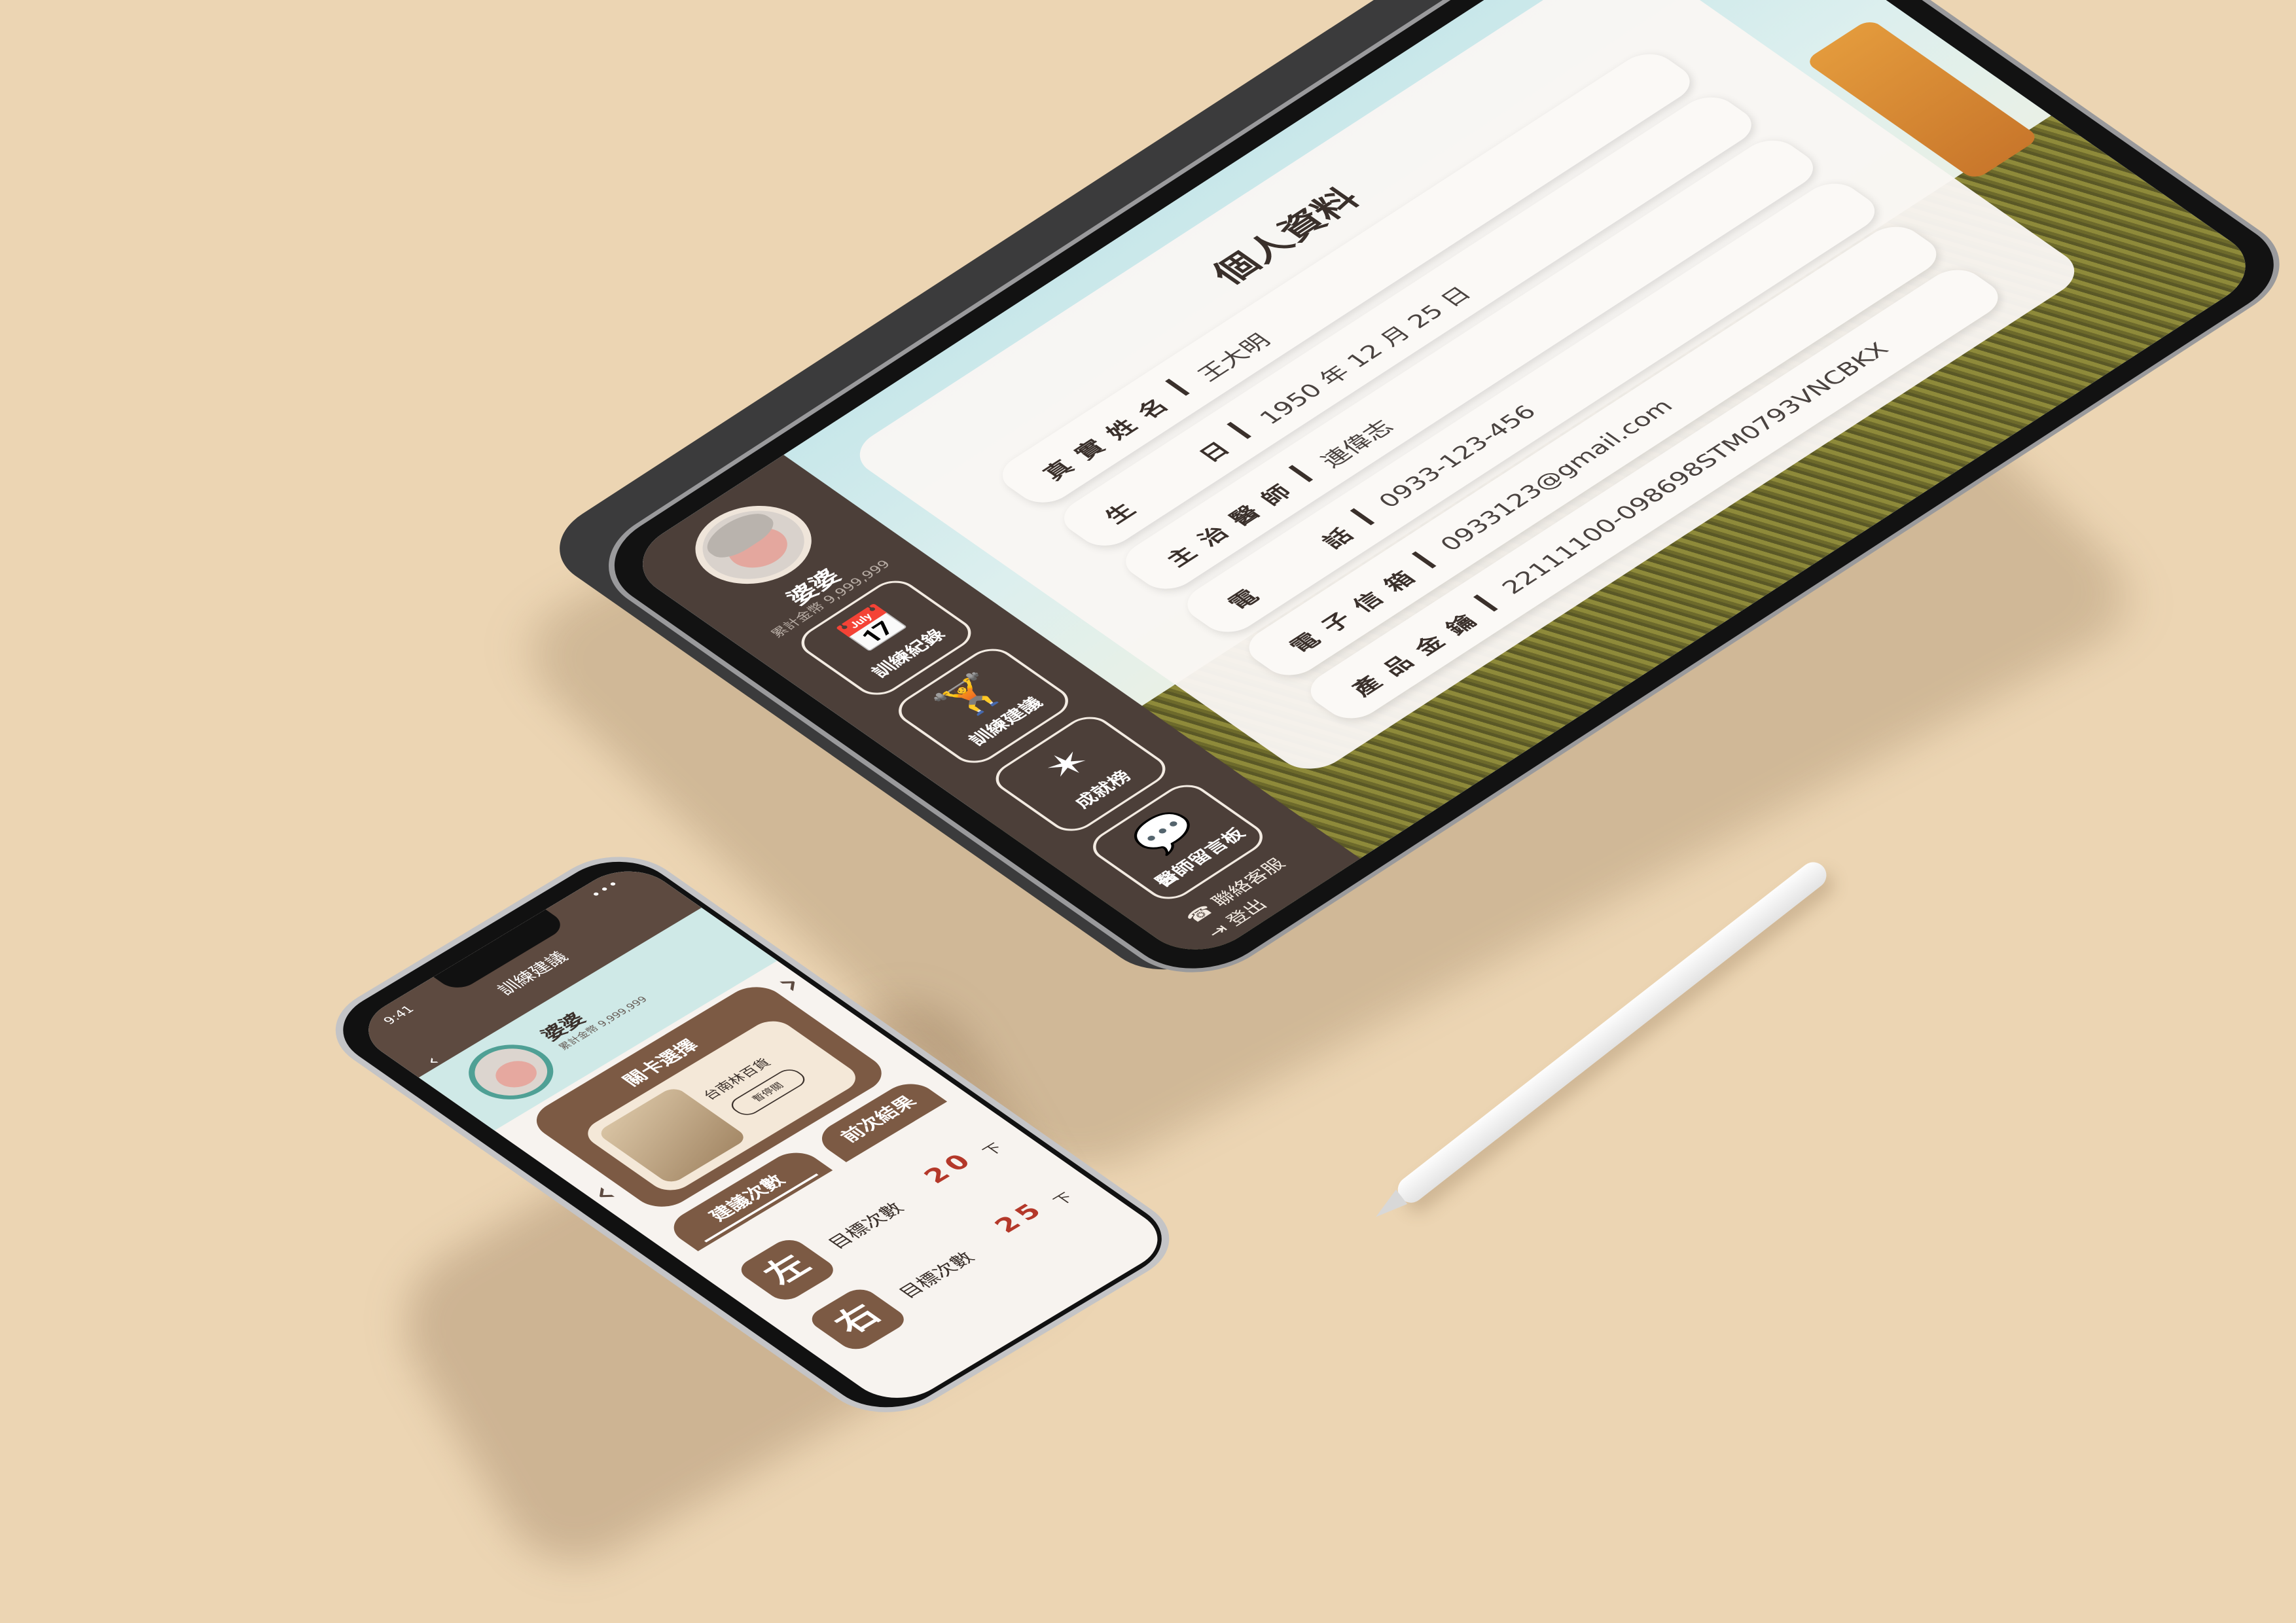  Describe the element at coordinates (950, 1167) in the screenshot. I see `left-target-count: 20` at that location.